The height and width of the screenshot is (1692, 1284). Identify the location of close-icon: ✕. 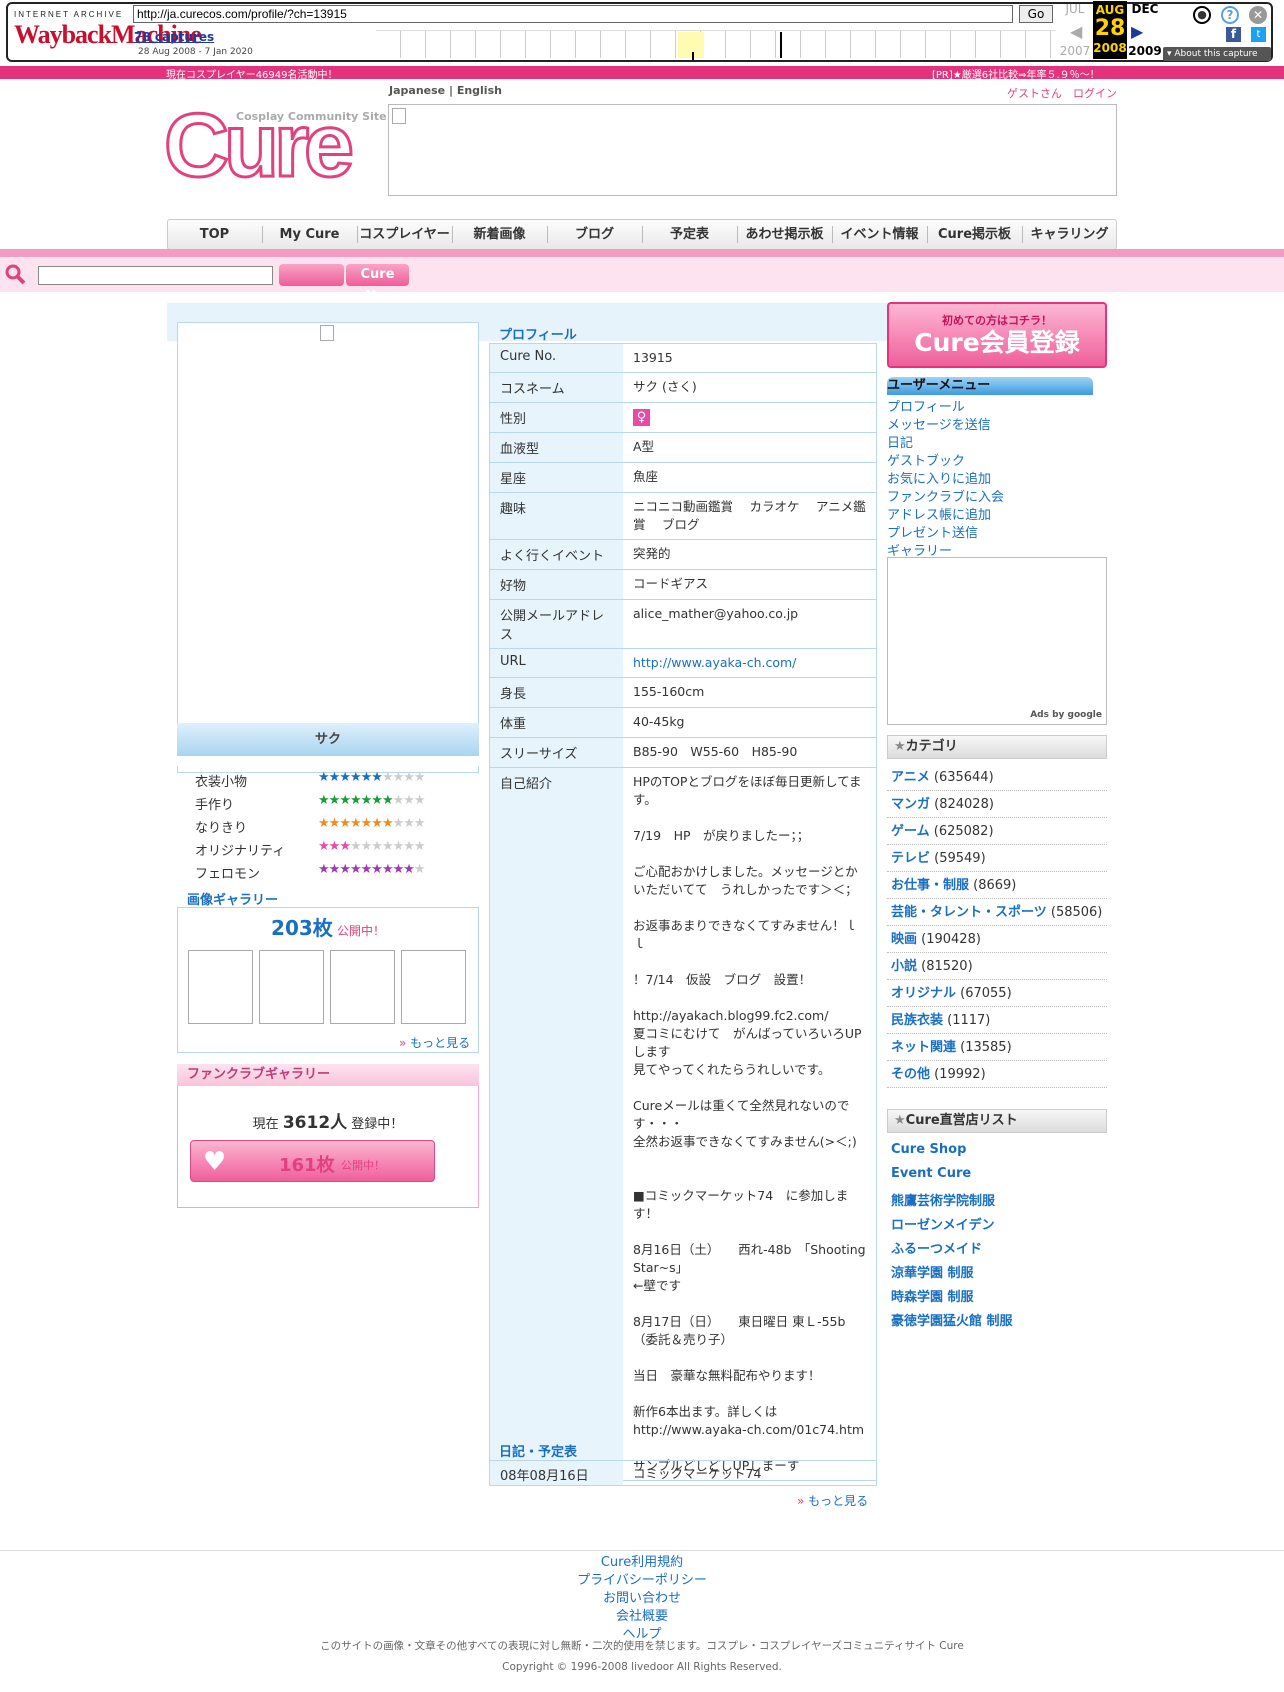
(1258, 15).